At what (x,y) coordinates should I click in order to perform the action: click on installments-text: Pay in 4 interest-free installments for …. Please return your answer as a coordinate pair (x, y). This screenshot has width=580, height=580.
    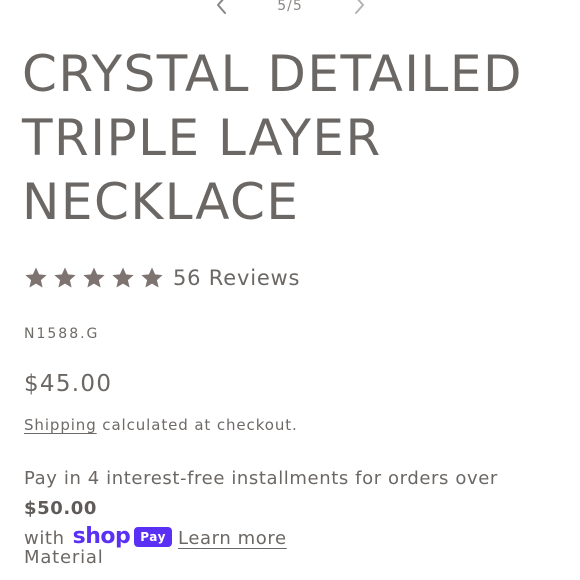
    Looking at the image, I should click on (261, 478).